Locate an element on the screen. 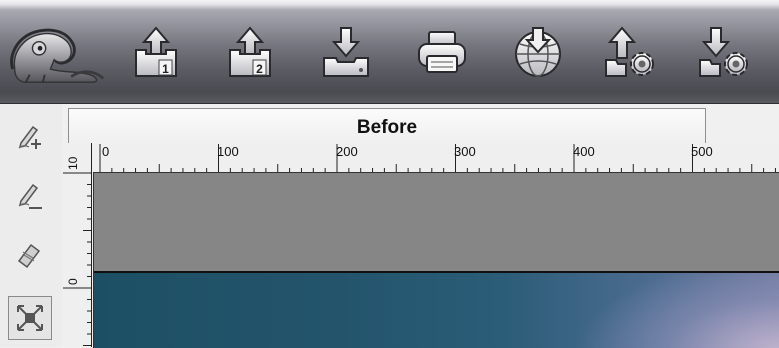  tool-sidebar is located at coordinates (31, 225).